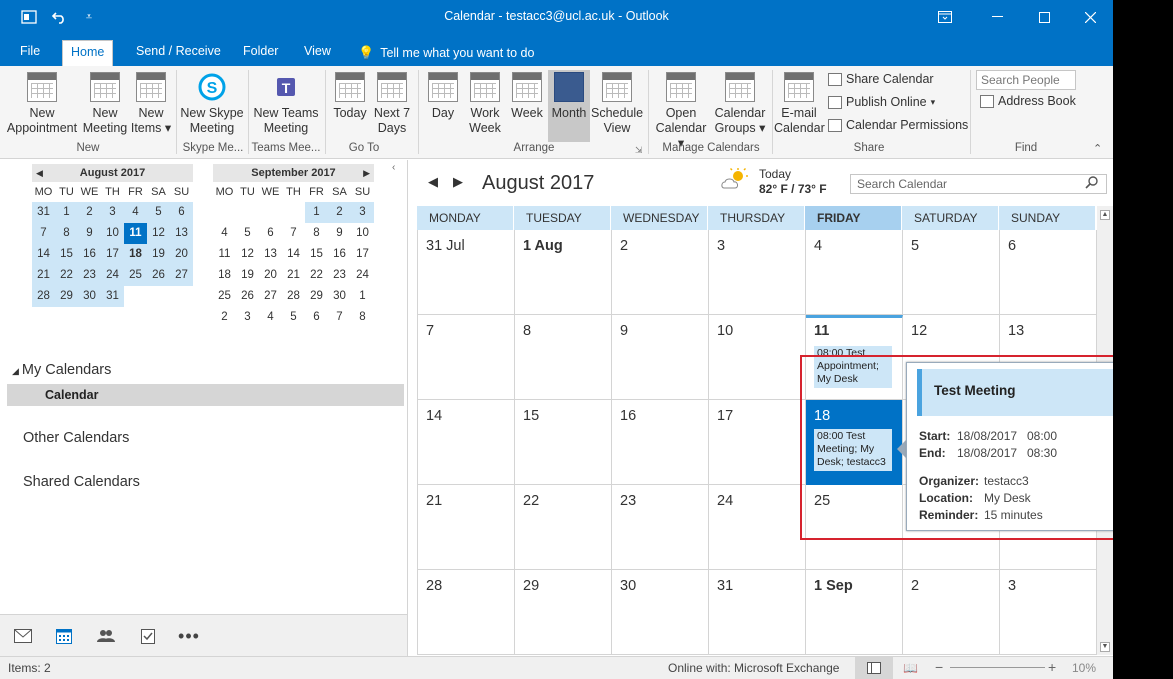 The height and width of the screenshot is (679, 1173). I want to click on minical-day: 14, so click(293, 254).